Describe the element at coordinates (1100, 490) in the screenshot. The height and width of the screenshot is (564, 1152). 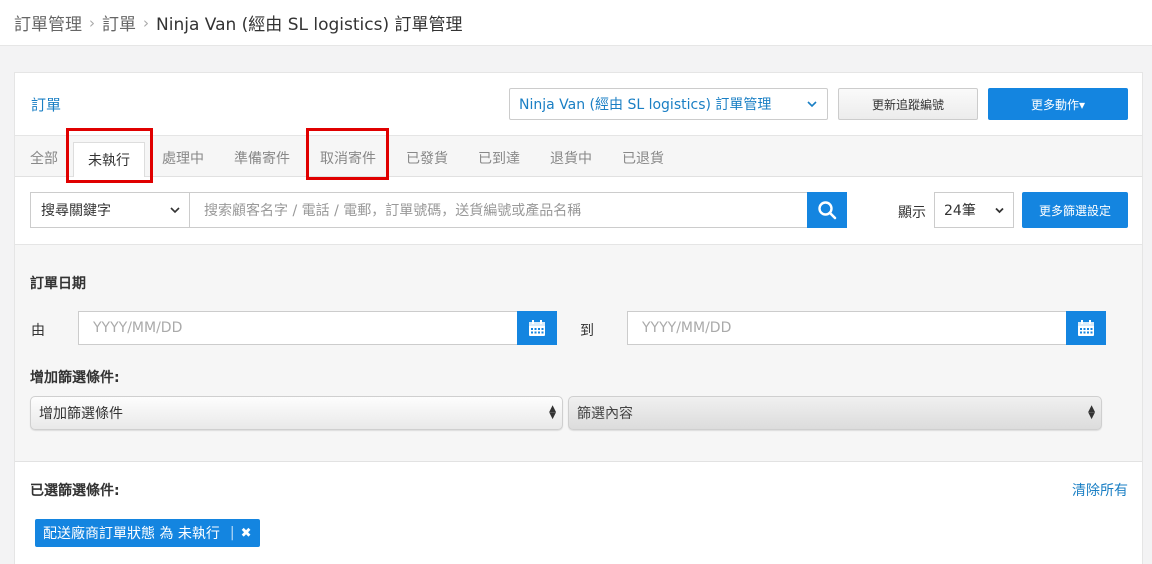
I see `clear-all-link: 清除所有` at that location.